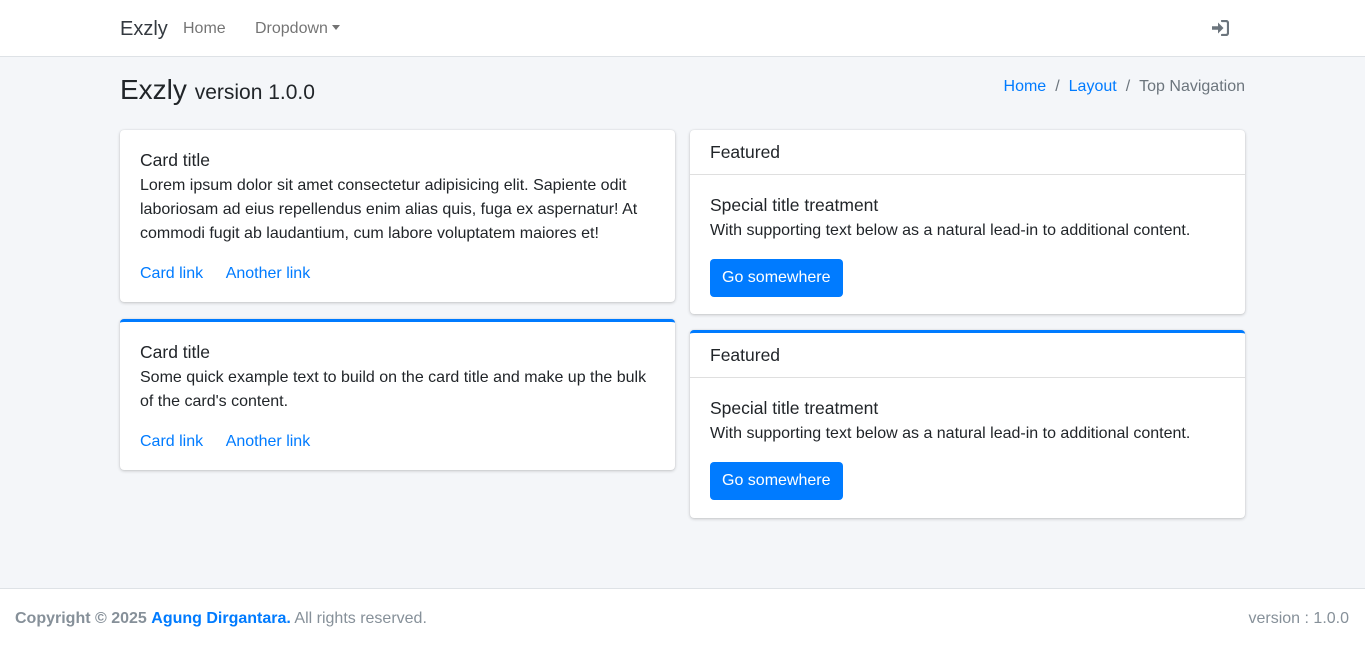  Describe the element at coordinates (1124, 87) in the screenshot. I see `breadcrumb: Home / Layout / Top Navigation` at that location.